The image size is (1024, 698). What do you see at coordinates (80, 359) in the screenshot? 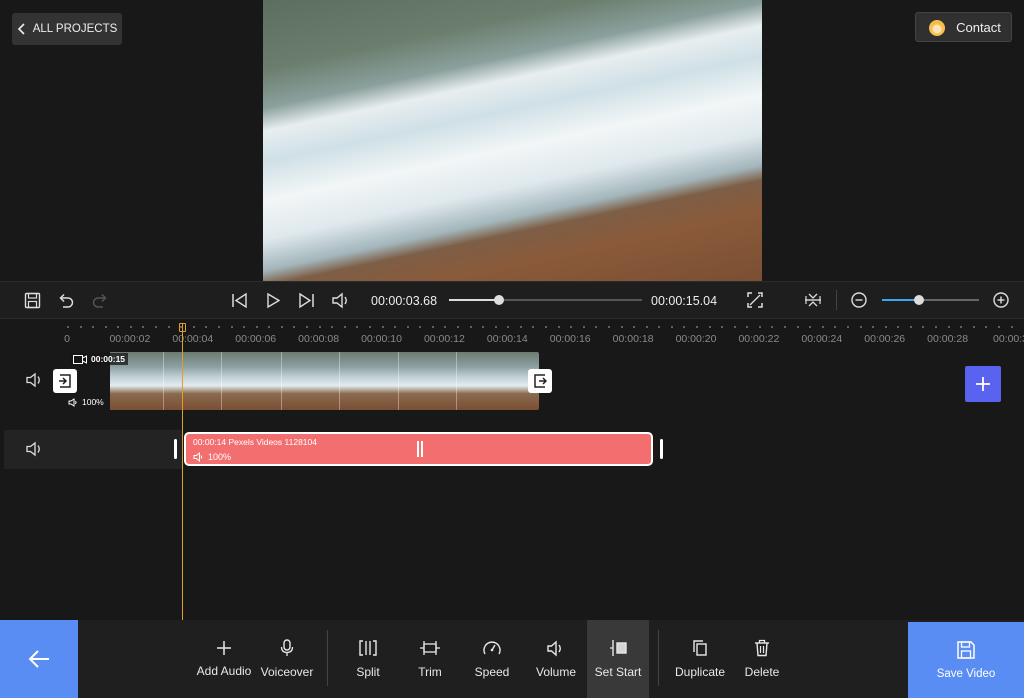
I see `camera-icon` at bounding box center [80, 359].